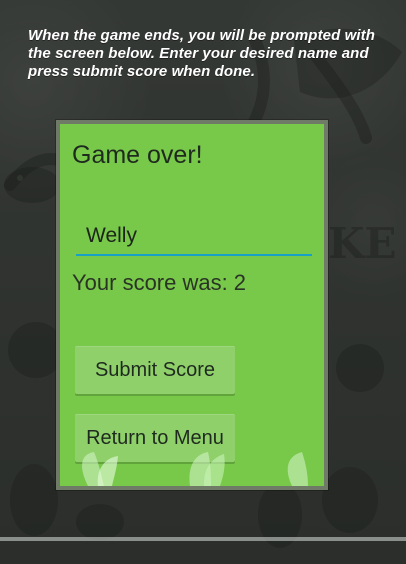 This screenshot has height=564, width=406. Describe the element at coordinates (239, 282) in the screenshot. I see `score-value: 2` at that location.